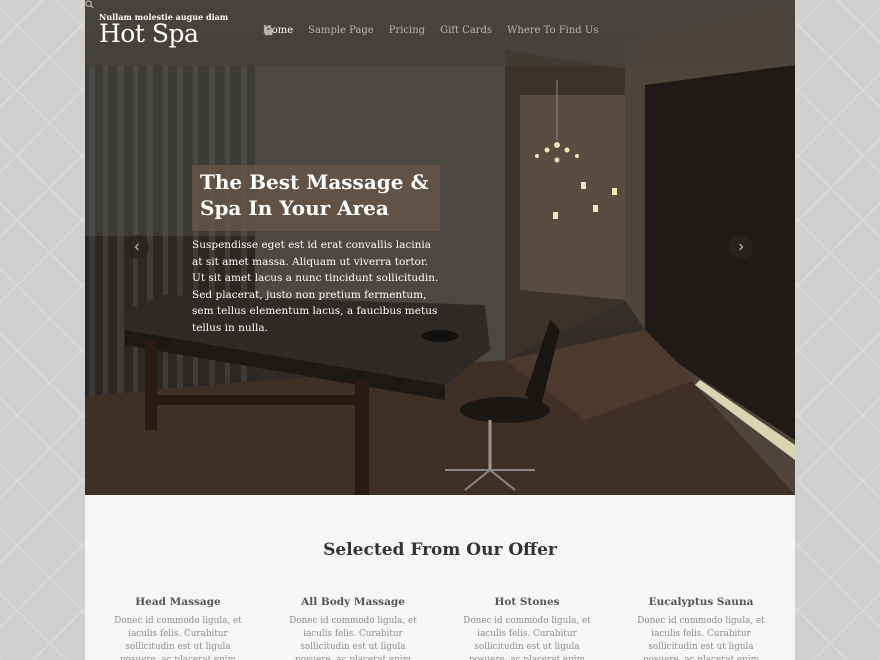 This screenshot has height=660, width=880. Describe the element at coordinates (440, 550) in the screenshot. I see `offer-heading: Selected From Our Offer` at that location.